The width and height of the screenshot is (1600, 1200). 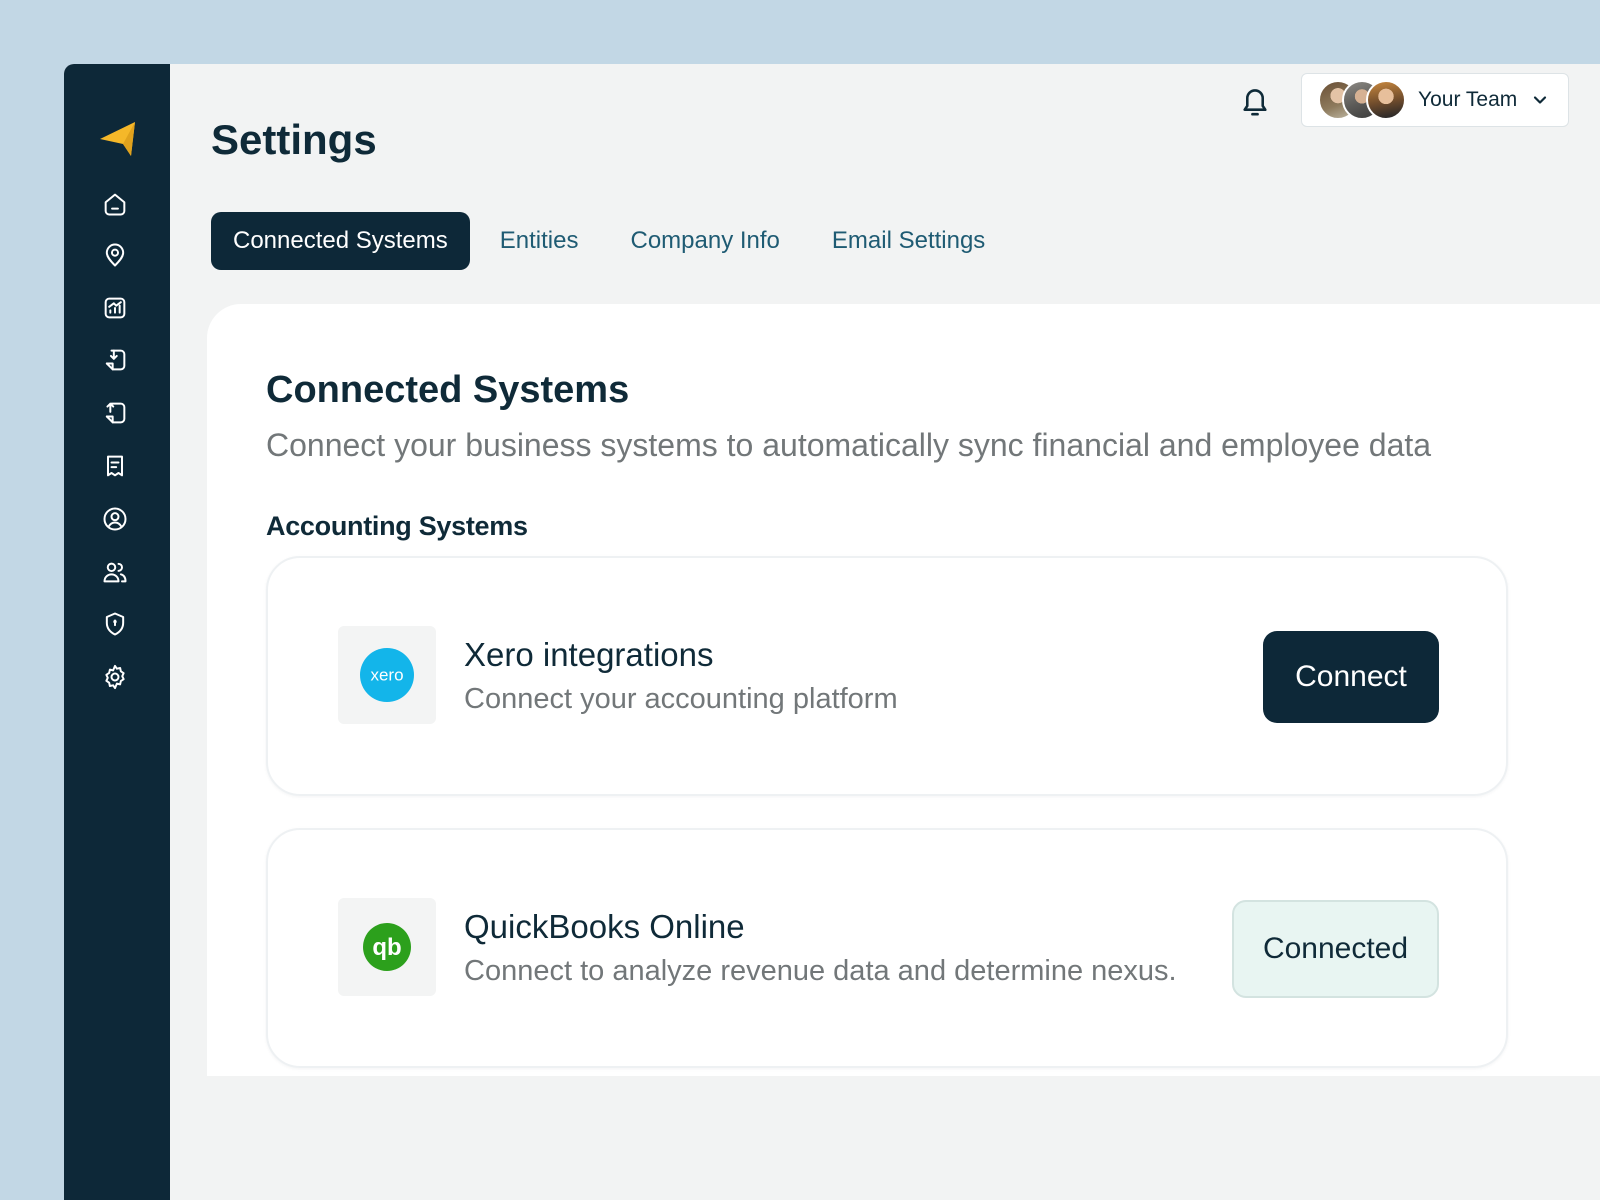 I want to click on sidebar-item-analytics, so click(x=115, y=308).